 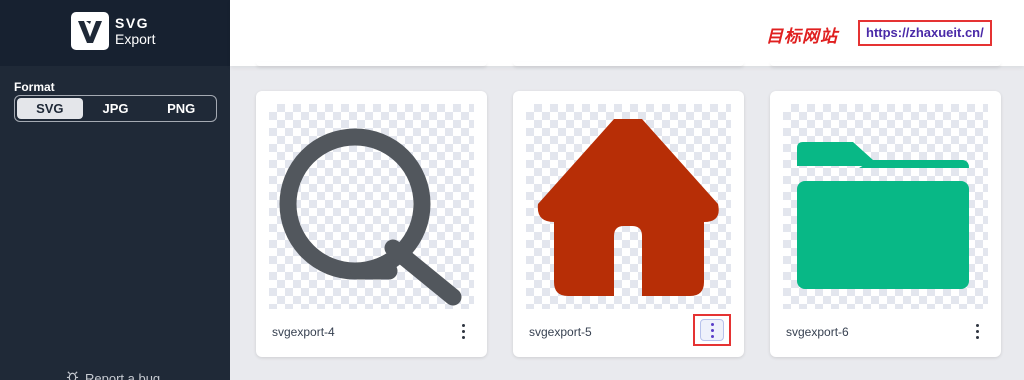 What do you see at coordinates (50, 108) in the screenshot?
I see `format-svg-option: SVG` at bounding box center [50, 108].